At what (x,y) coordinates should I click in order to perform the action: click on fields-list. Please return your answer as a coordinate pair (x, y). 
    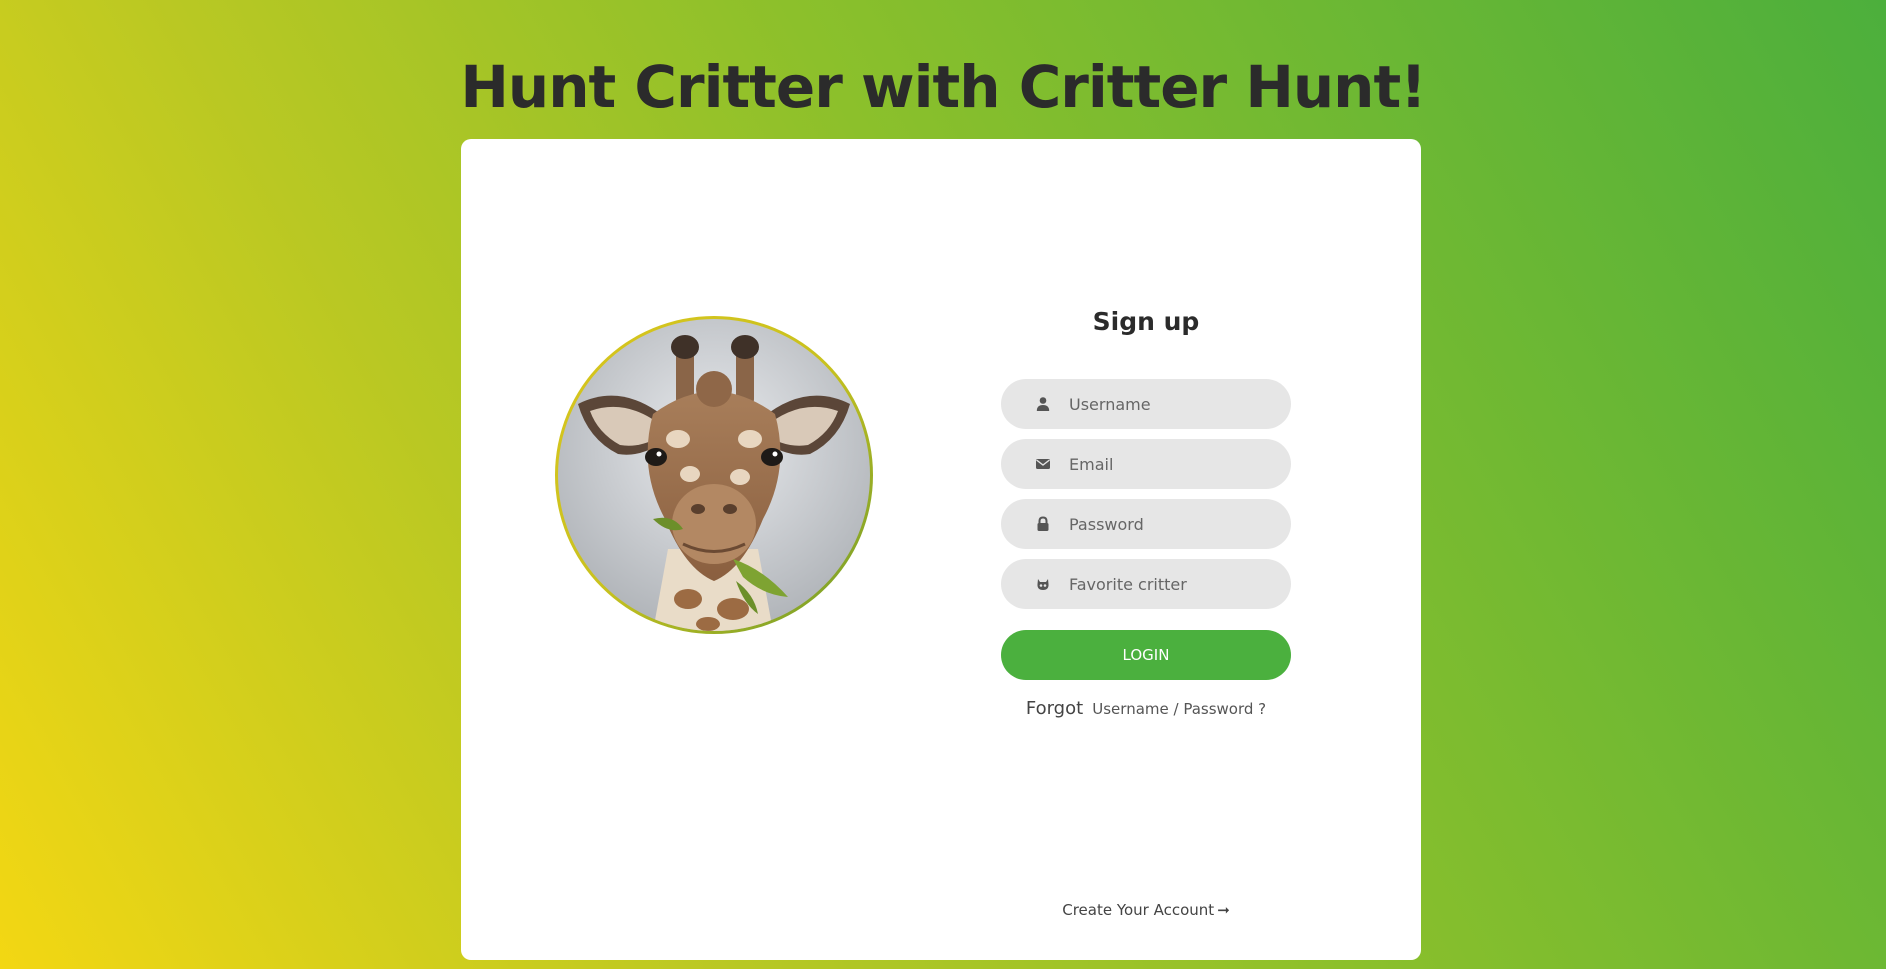
    Looking at the image, I should click on (1146, 494).